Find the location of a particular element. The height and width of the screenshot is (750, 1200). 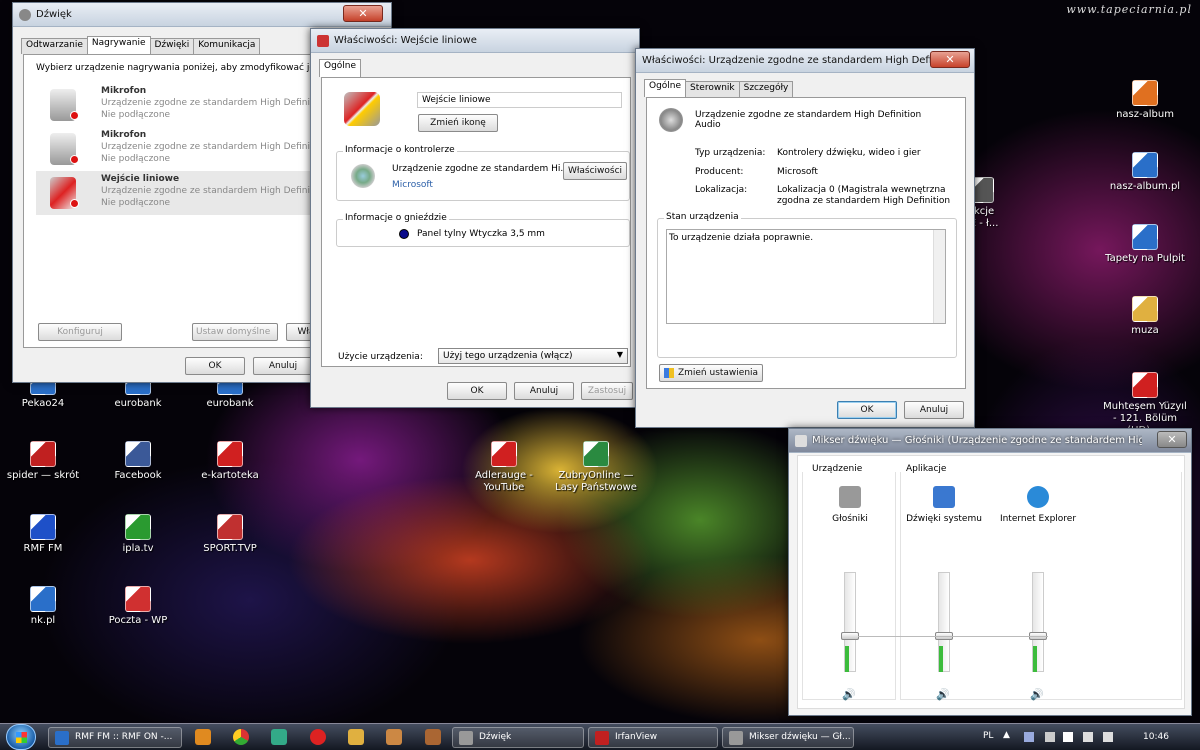

desktop-icon: nasz-album.pl is located at coordinates (1145, 172).